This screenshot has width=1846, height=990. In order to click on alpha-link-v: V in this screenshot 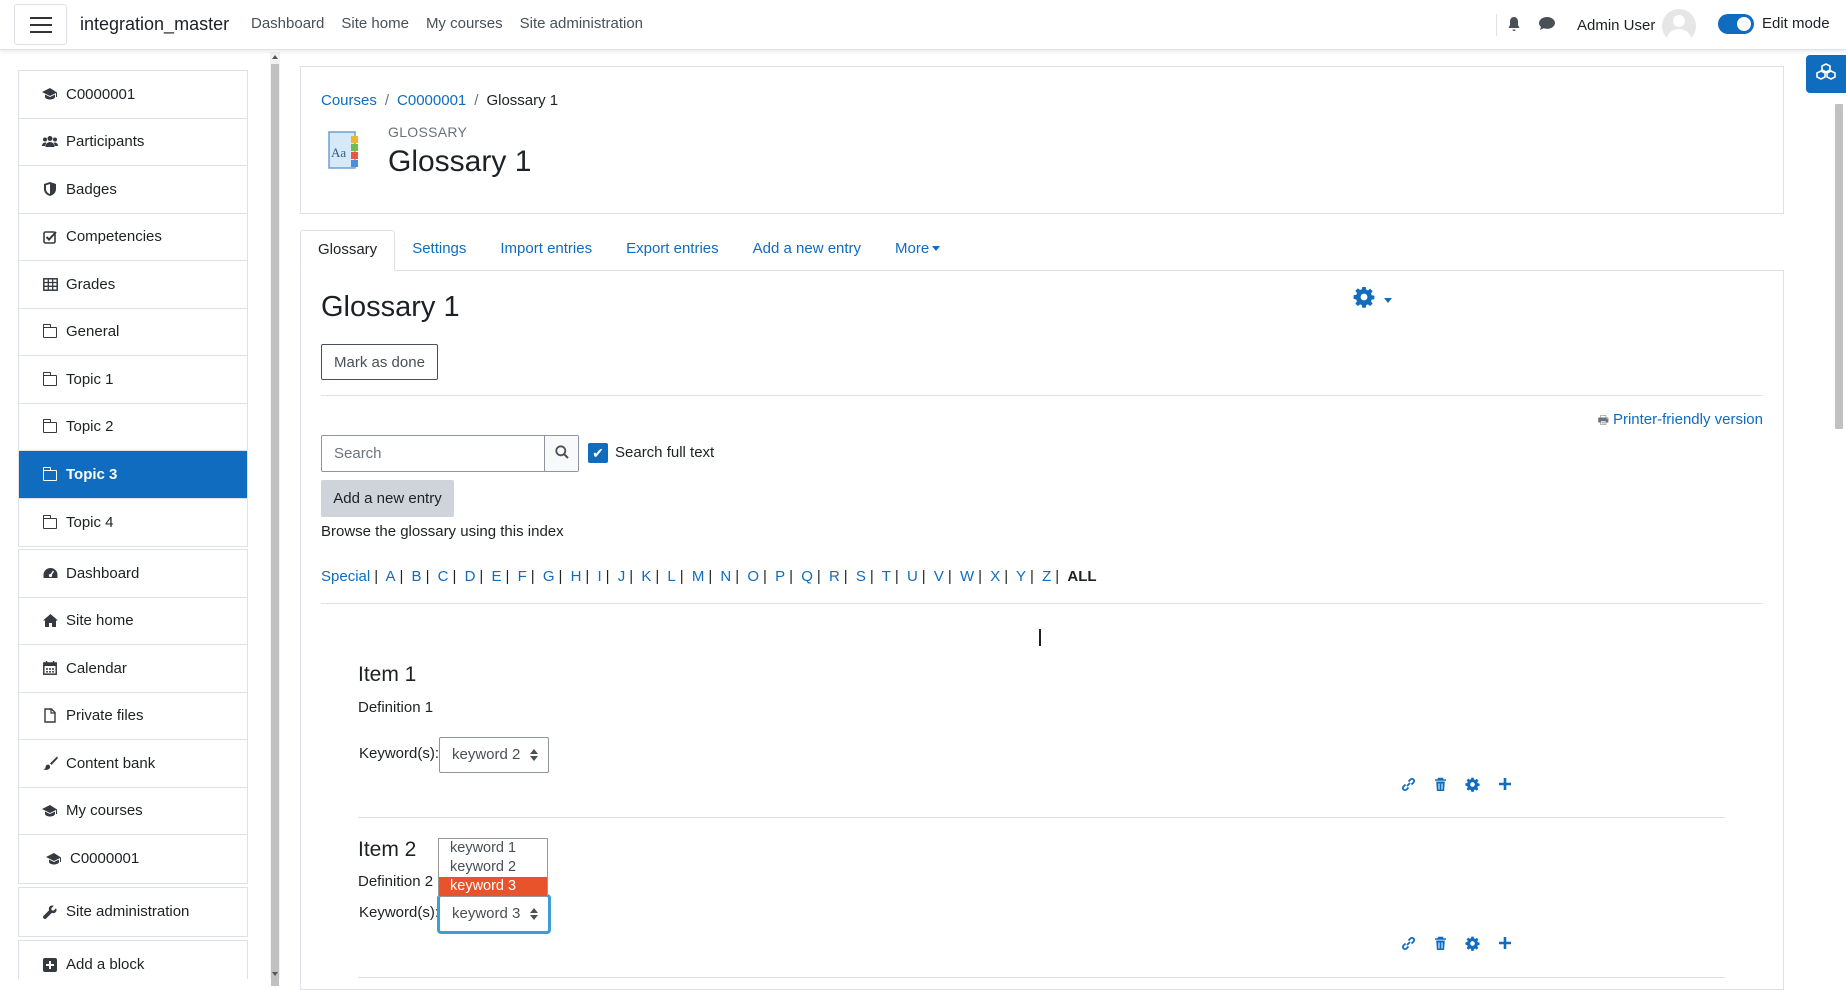, I will do `click(939, 576)`.